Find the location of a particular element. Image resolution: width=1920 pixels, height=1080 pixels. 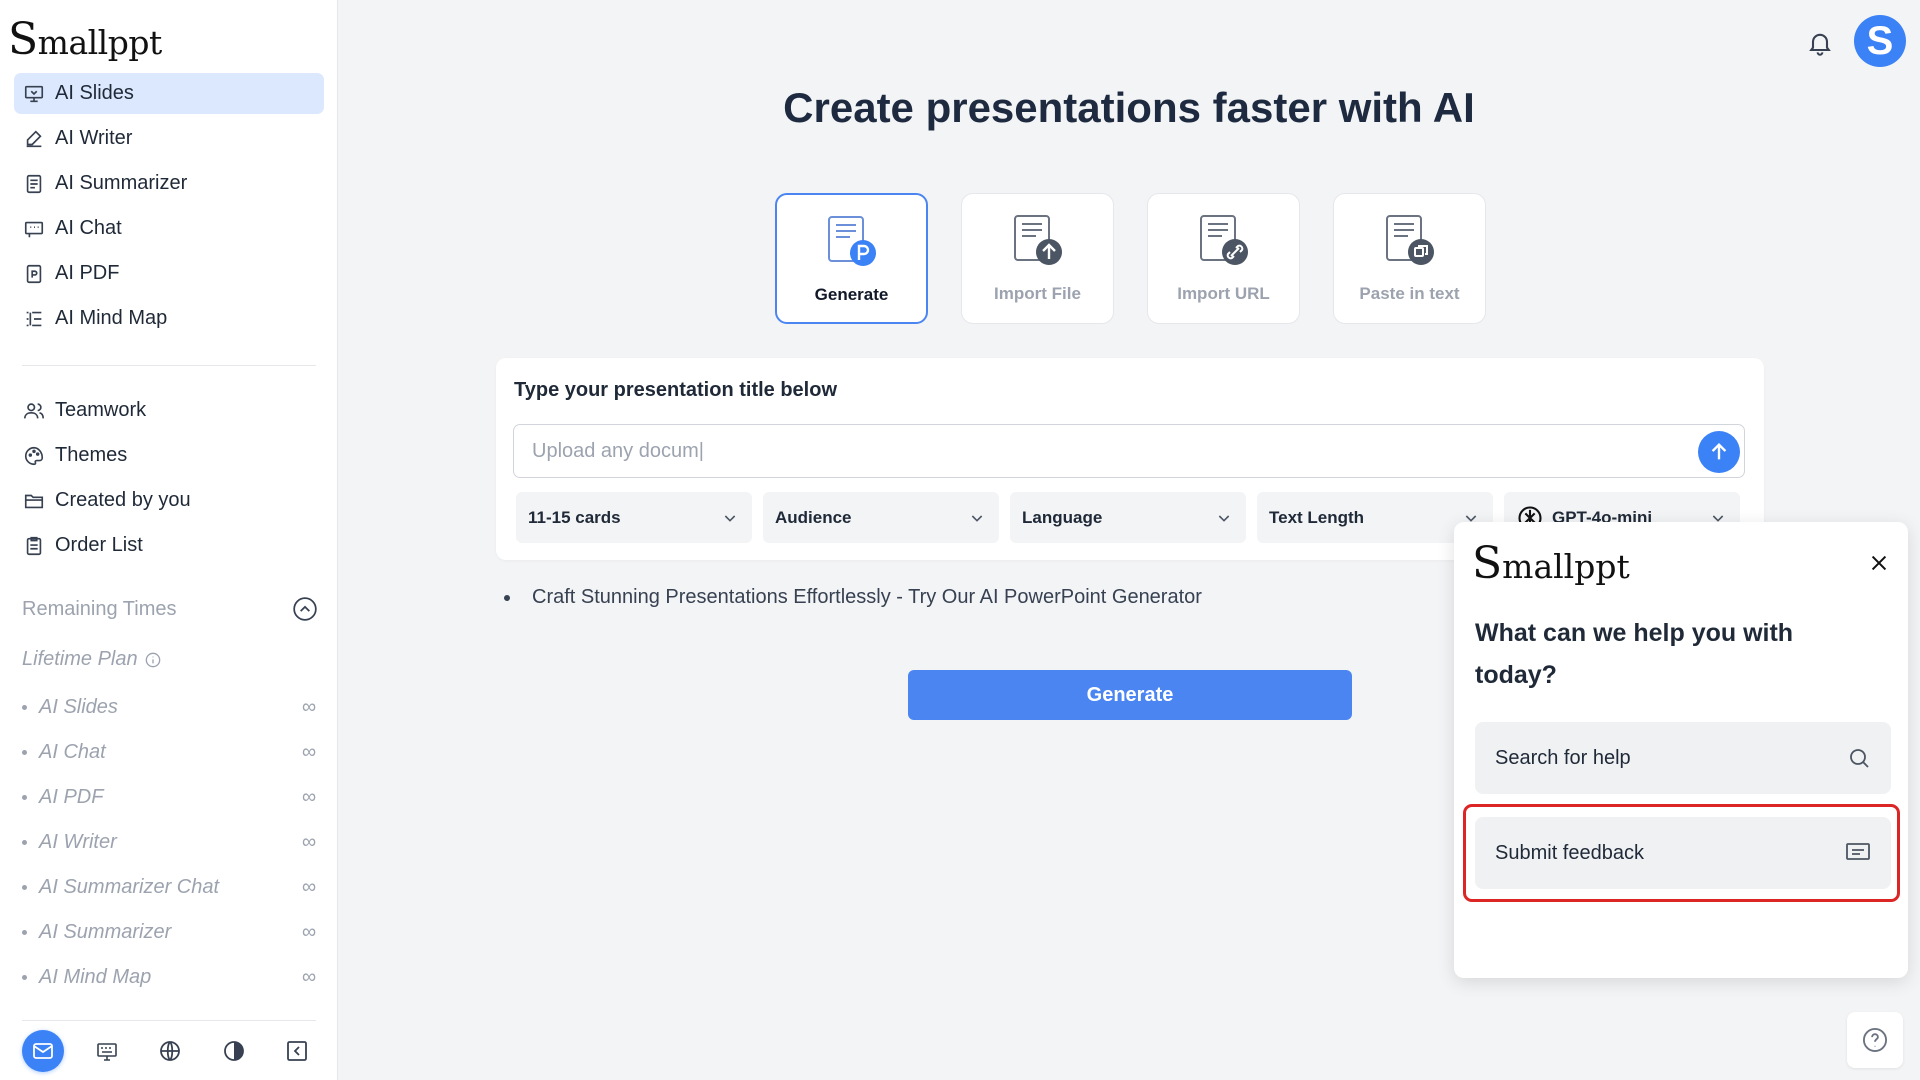

tab-generate: Generate is located at coordinates (851, 258).